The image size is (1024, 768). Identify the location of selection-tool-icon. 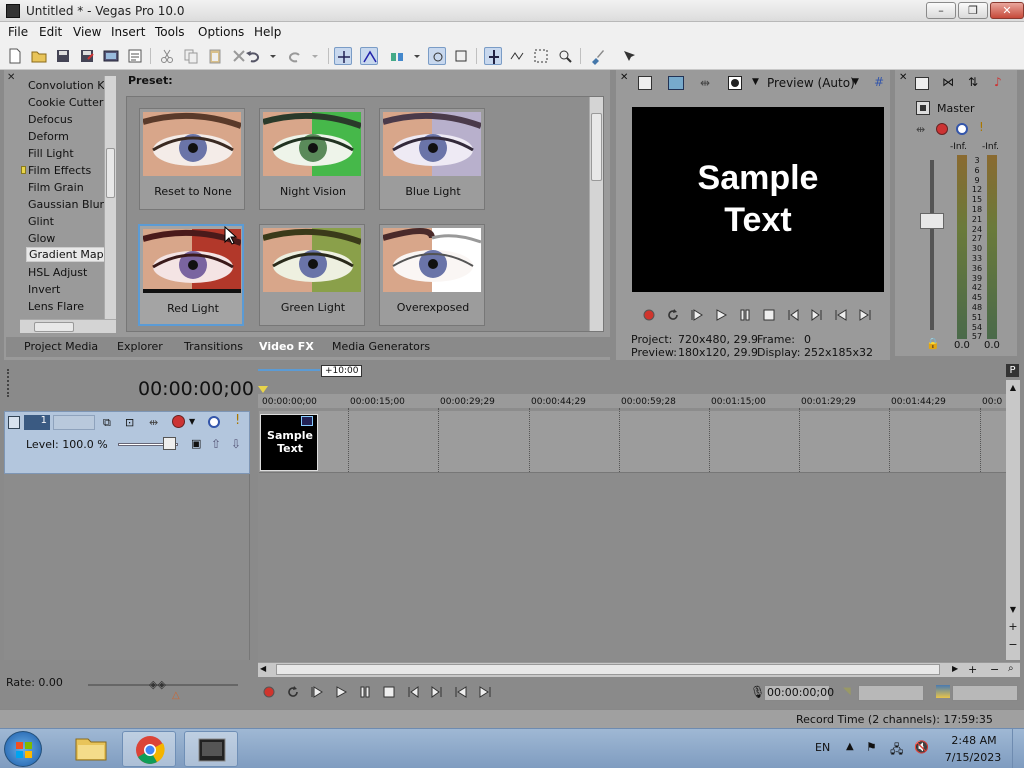
(541, 56).